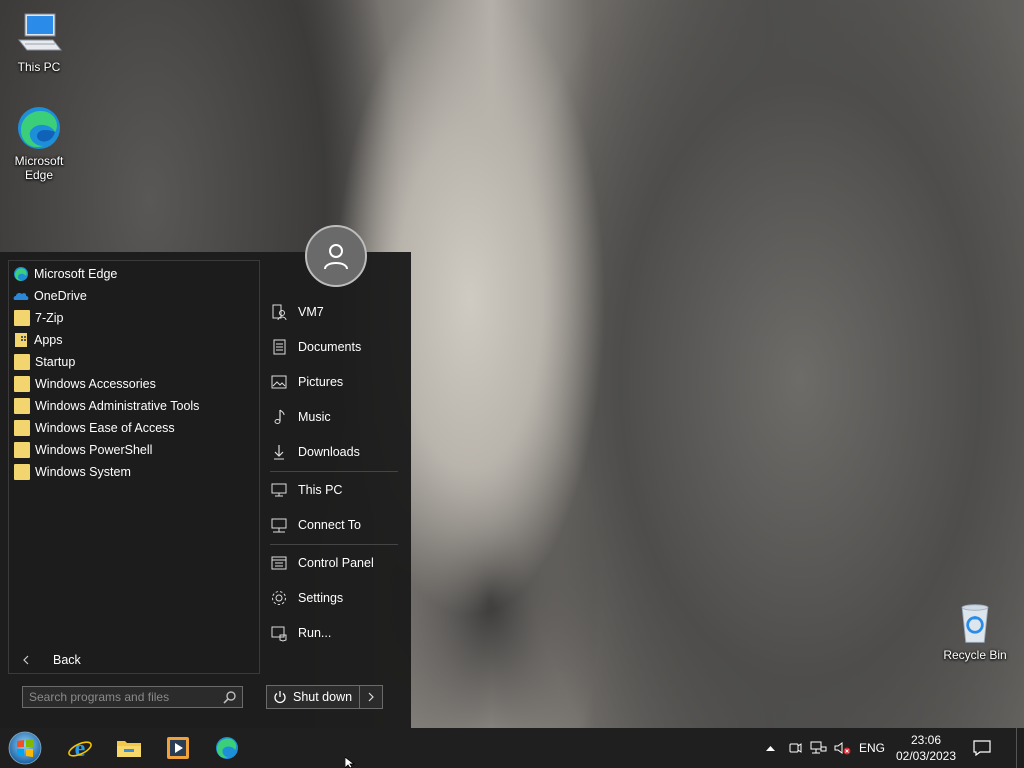  What do you see at coordinates (95, 384) in the screenshot?
I see `program-item-label: Windows Accessories` at bounding box center [95, 384].